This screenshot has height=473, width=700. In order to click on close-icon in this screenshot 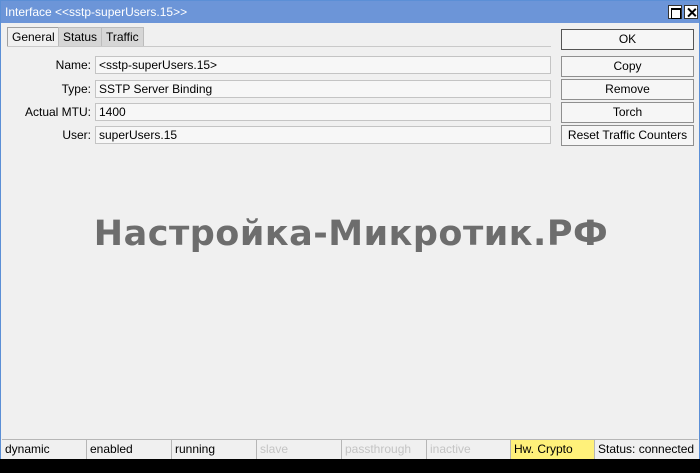, I will do `click(691, 12)`.